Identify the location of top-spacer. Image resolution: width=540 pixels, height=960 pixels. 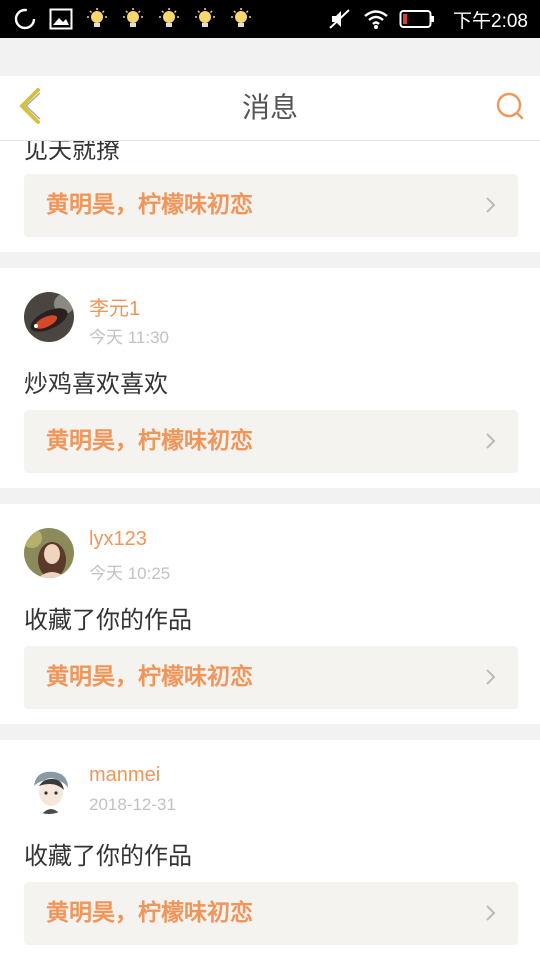
(270, 57).